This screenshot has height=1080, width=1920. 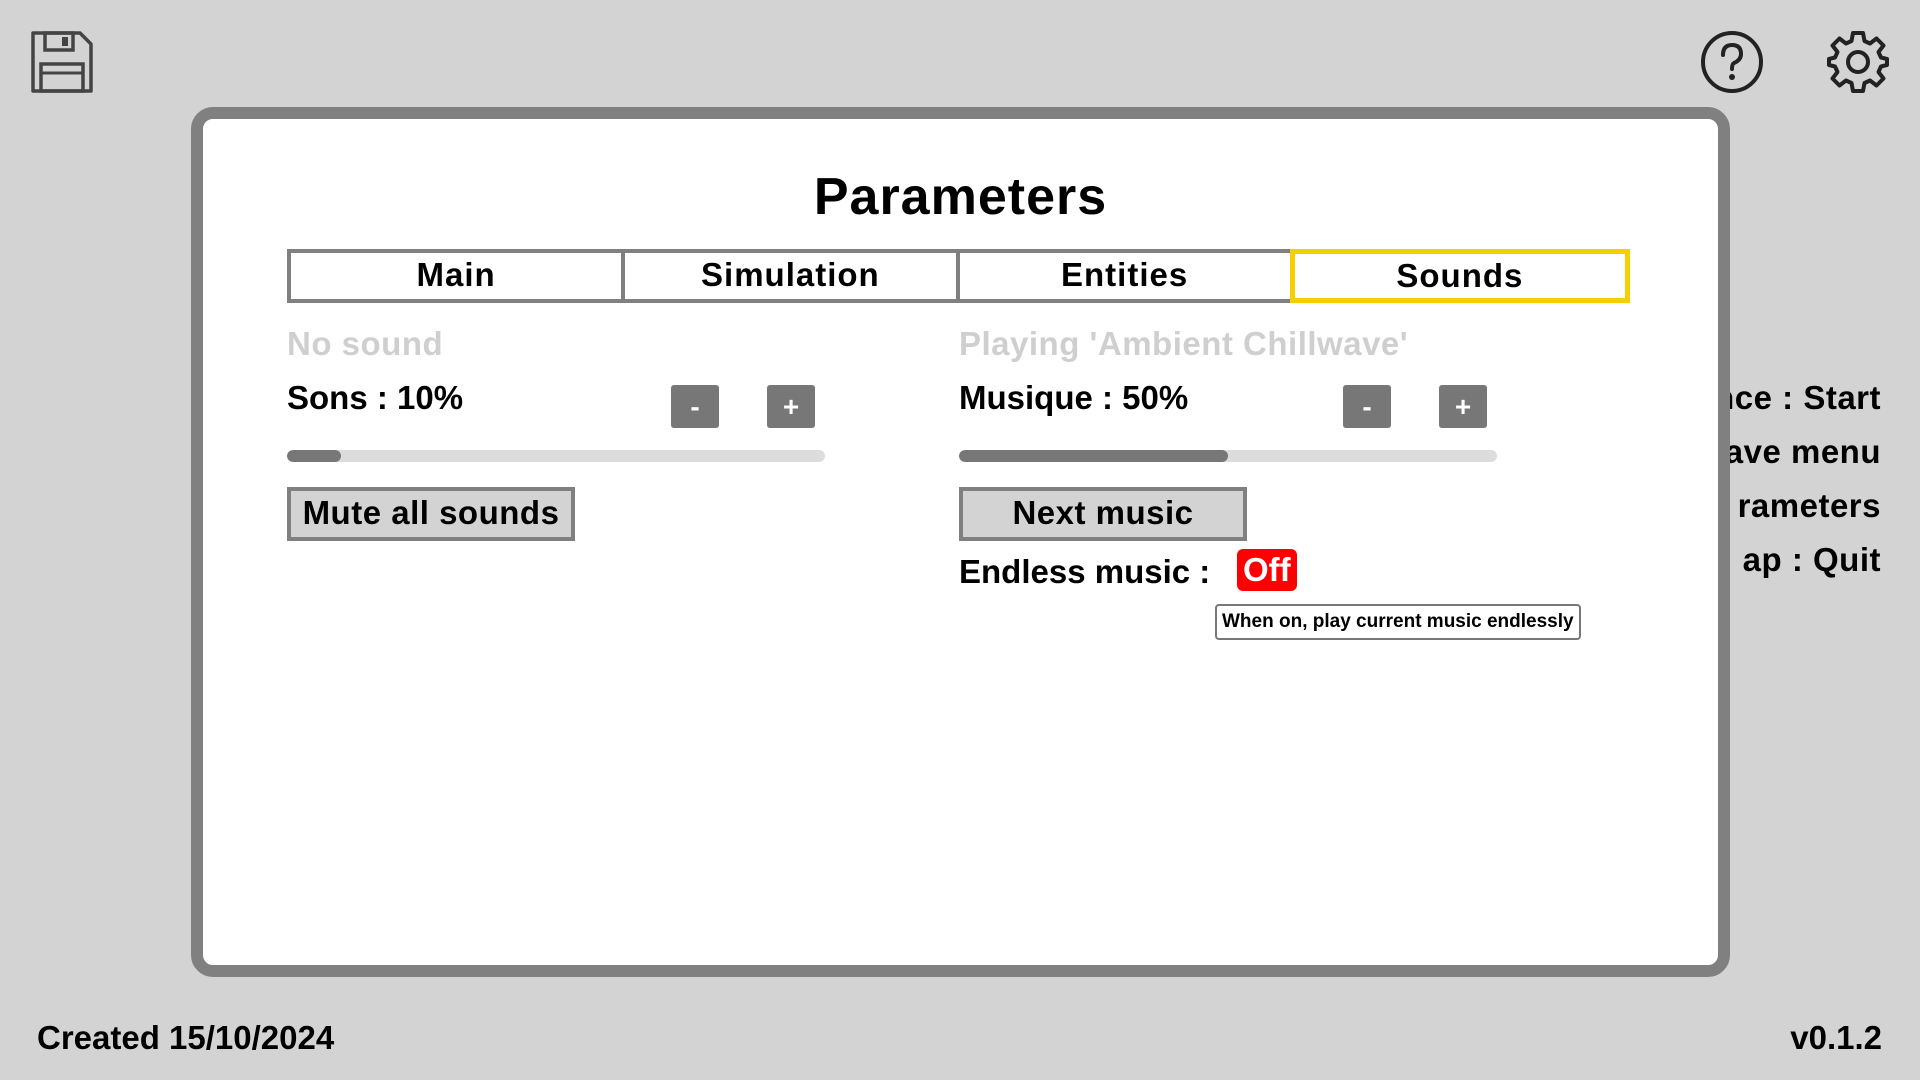 I want to click on music-volume-slider, so click(x=1228, y=456).